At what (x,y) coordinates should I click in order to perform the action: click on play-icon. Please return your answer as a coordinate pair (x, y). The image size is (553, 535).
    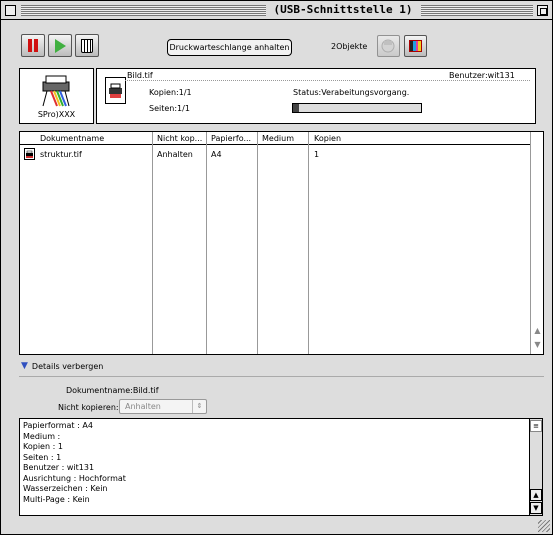
    Looking at the image, I should click on (60, 45).